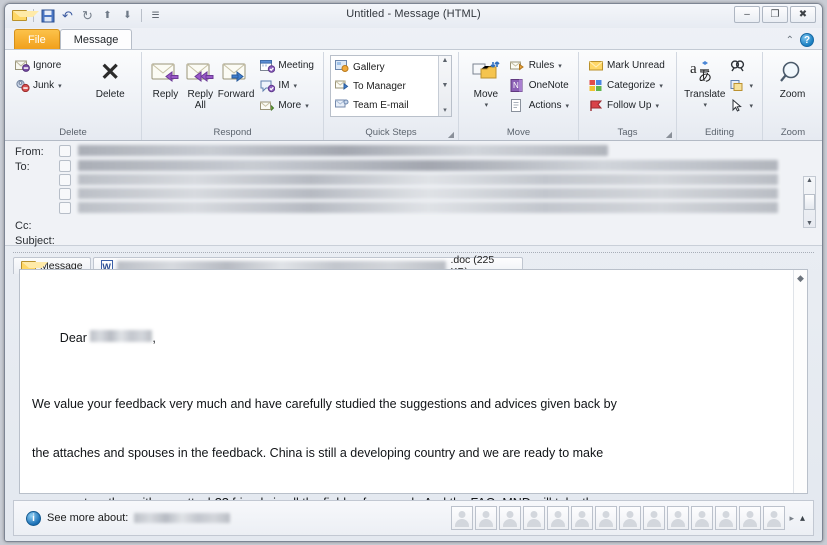 The height and width of the screenshot is (545, 827). Describe the element at coordinates (518, 66) in the screenshot. I see `rules-icon` at that location.